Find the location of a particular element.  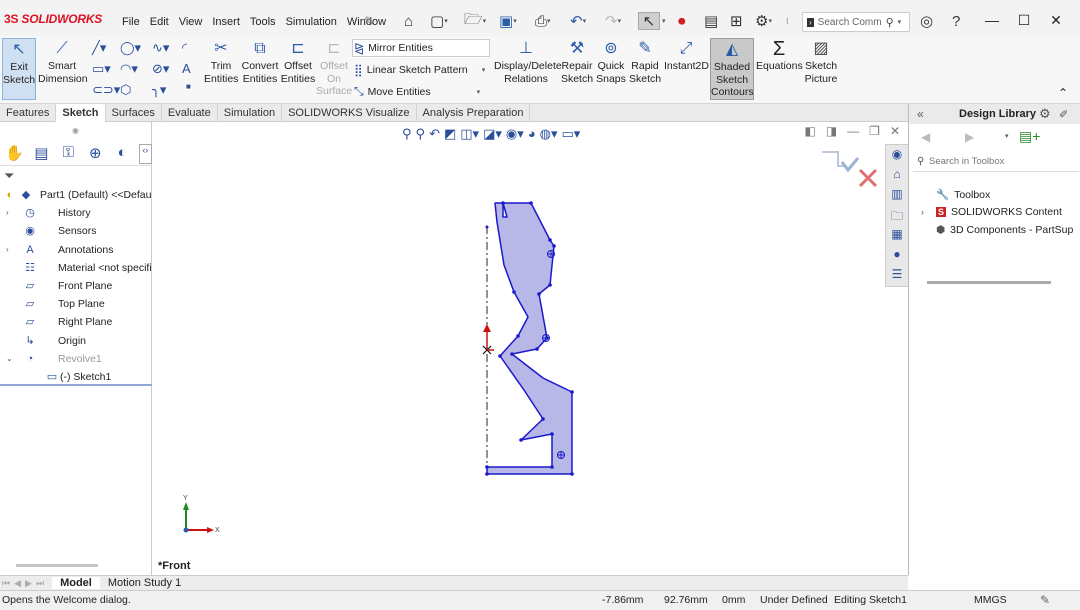

tree-item: ☷ Material <not specified> is located at coordinates (76, 268).